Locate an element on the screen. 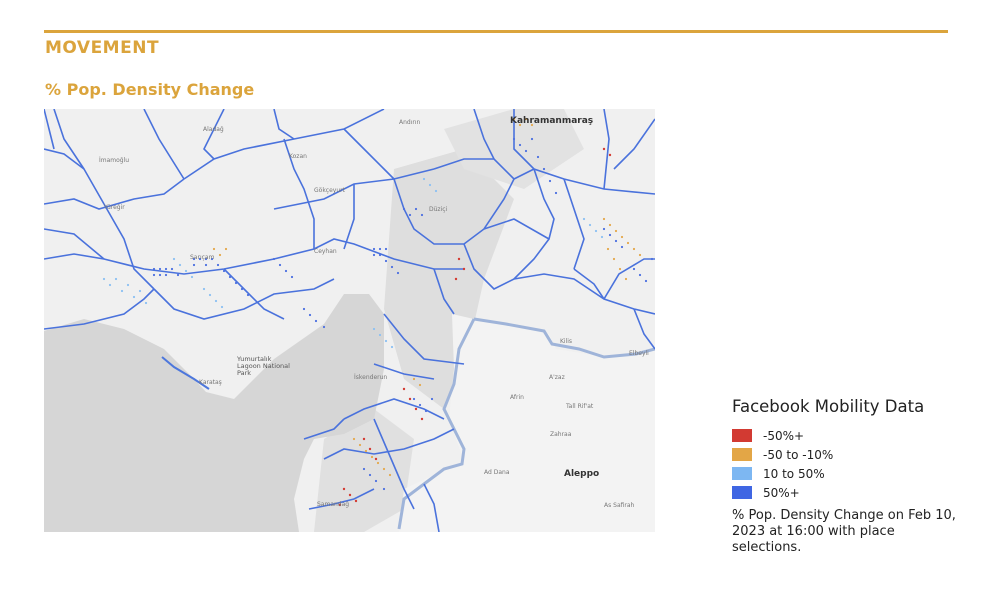 The width and height of the screenshot is (1000, 602). legend-swatch-orange is located at coordinates (742, 454).